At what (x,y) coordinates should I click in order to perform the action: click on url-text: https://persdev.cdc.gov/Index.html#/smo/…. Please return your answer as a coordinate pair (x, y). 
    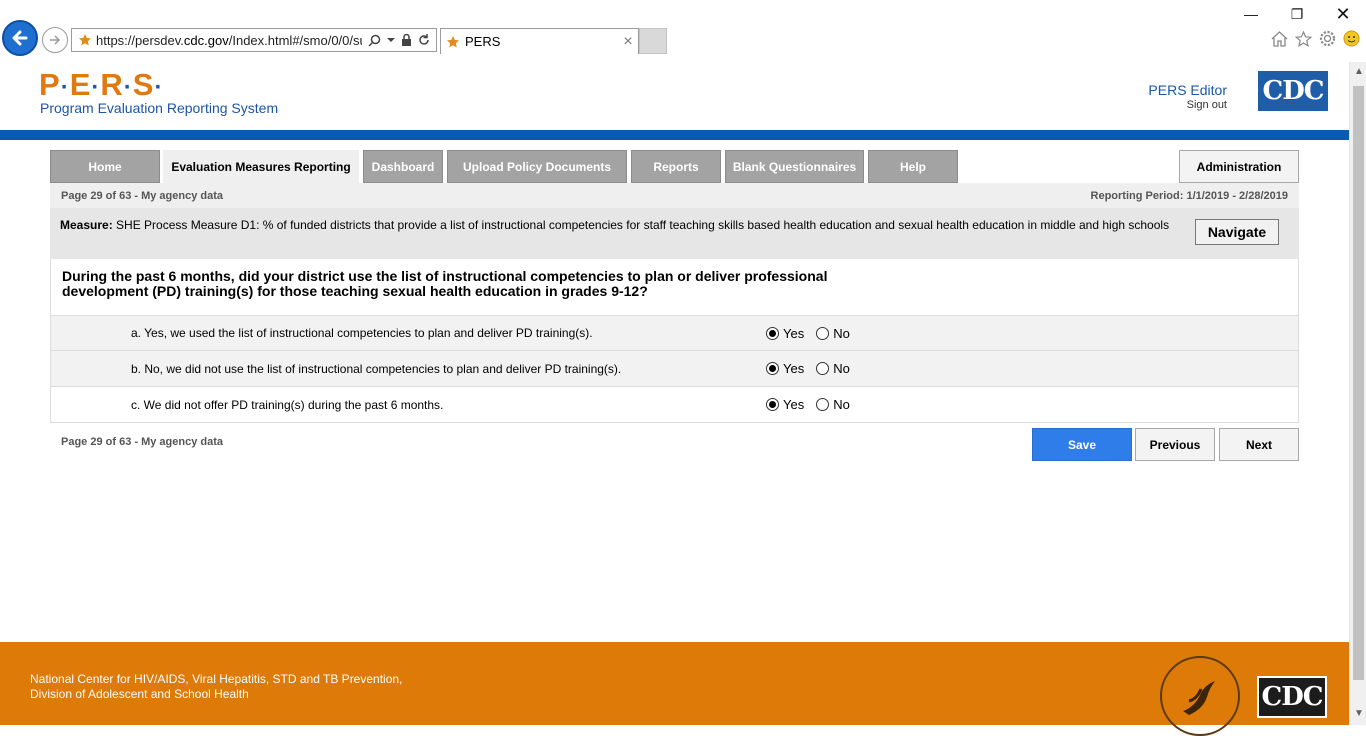
    Looking at the image, I should click on (229, 40).